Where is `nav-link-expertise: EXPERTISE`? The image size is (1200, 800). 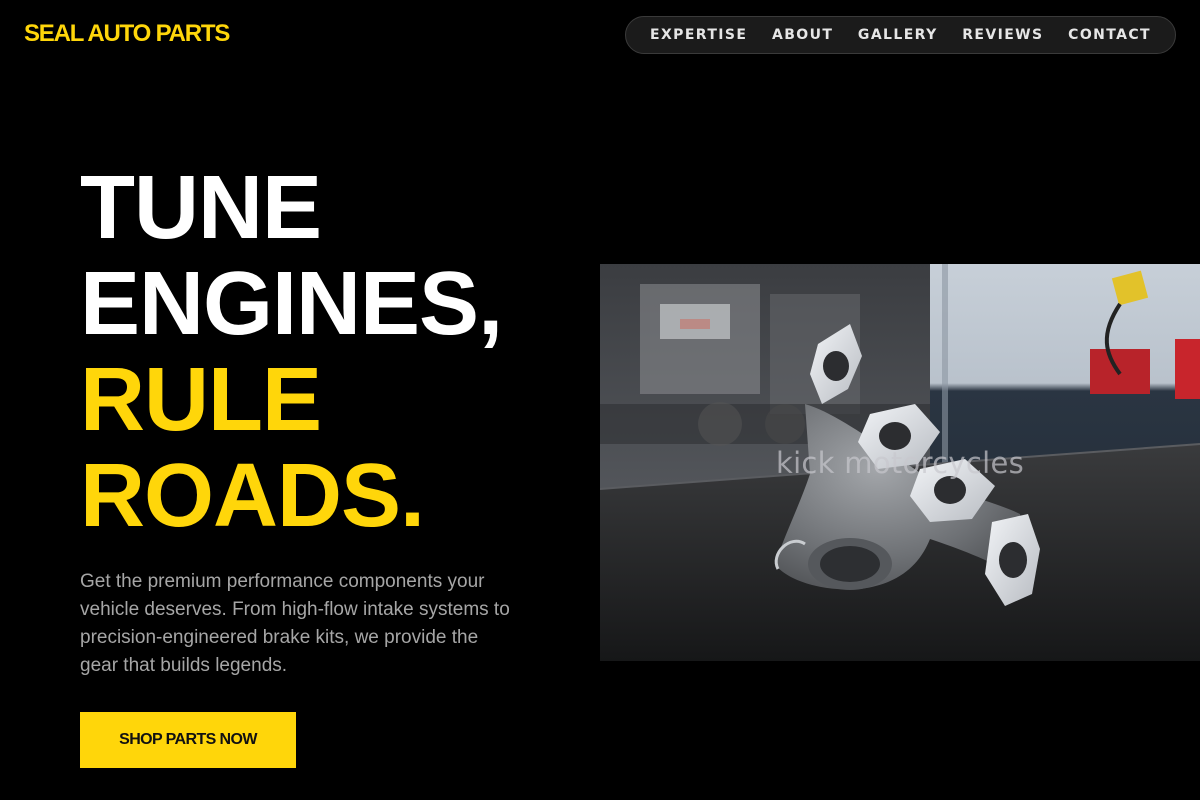
nav-link-expertise: EXPERTISE is located at coordinates (698, 35).